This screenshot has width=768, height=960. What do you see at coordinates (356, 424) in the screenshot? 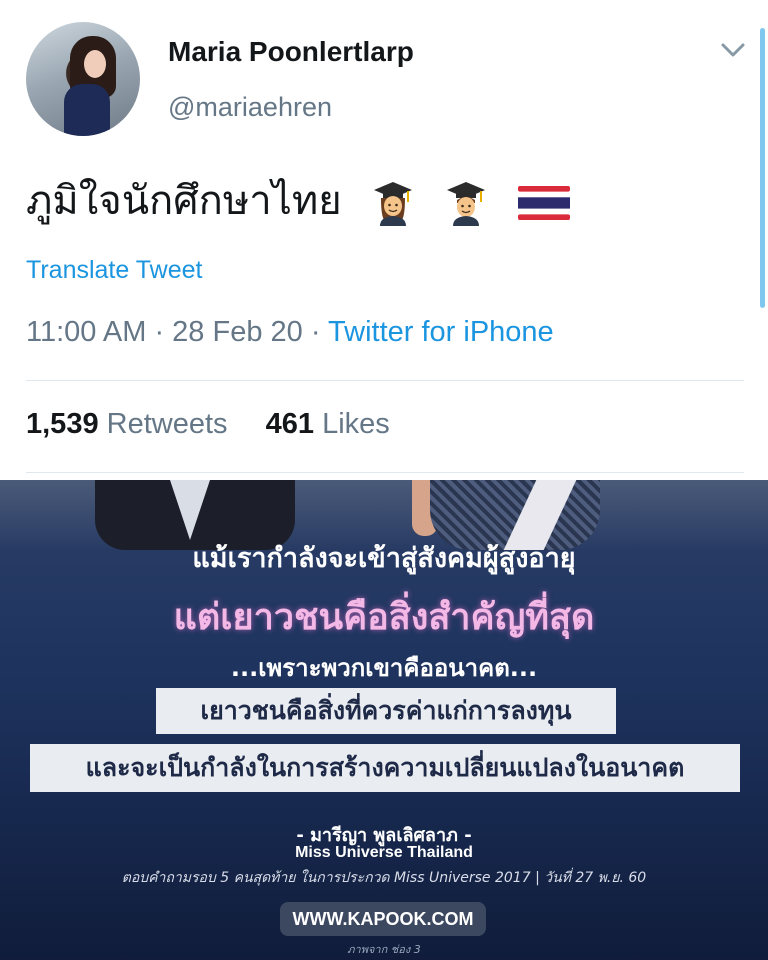
I see `likes-label: Likes` at bounding box center [356, 424].